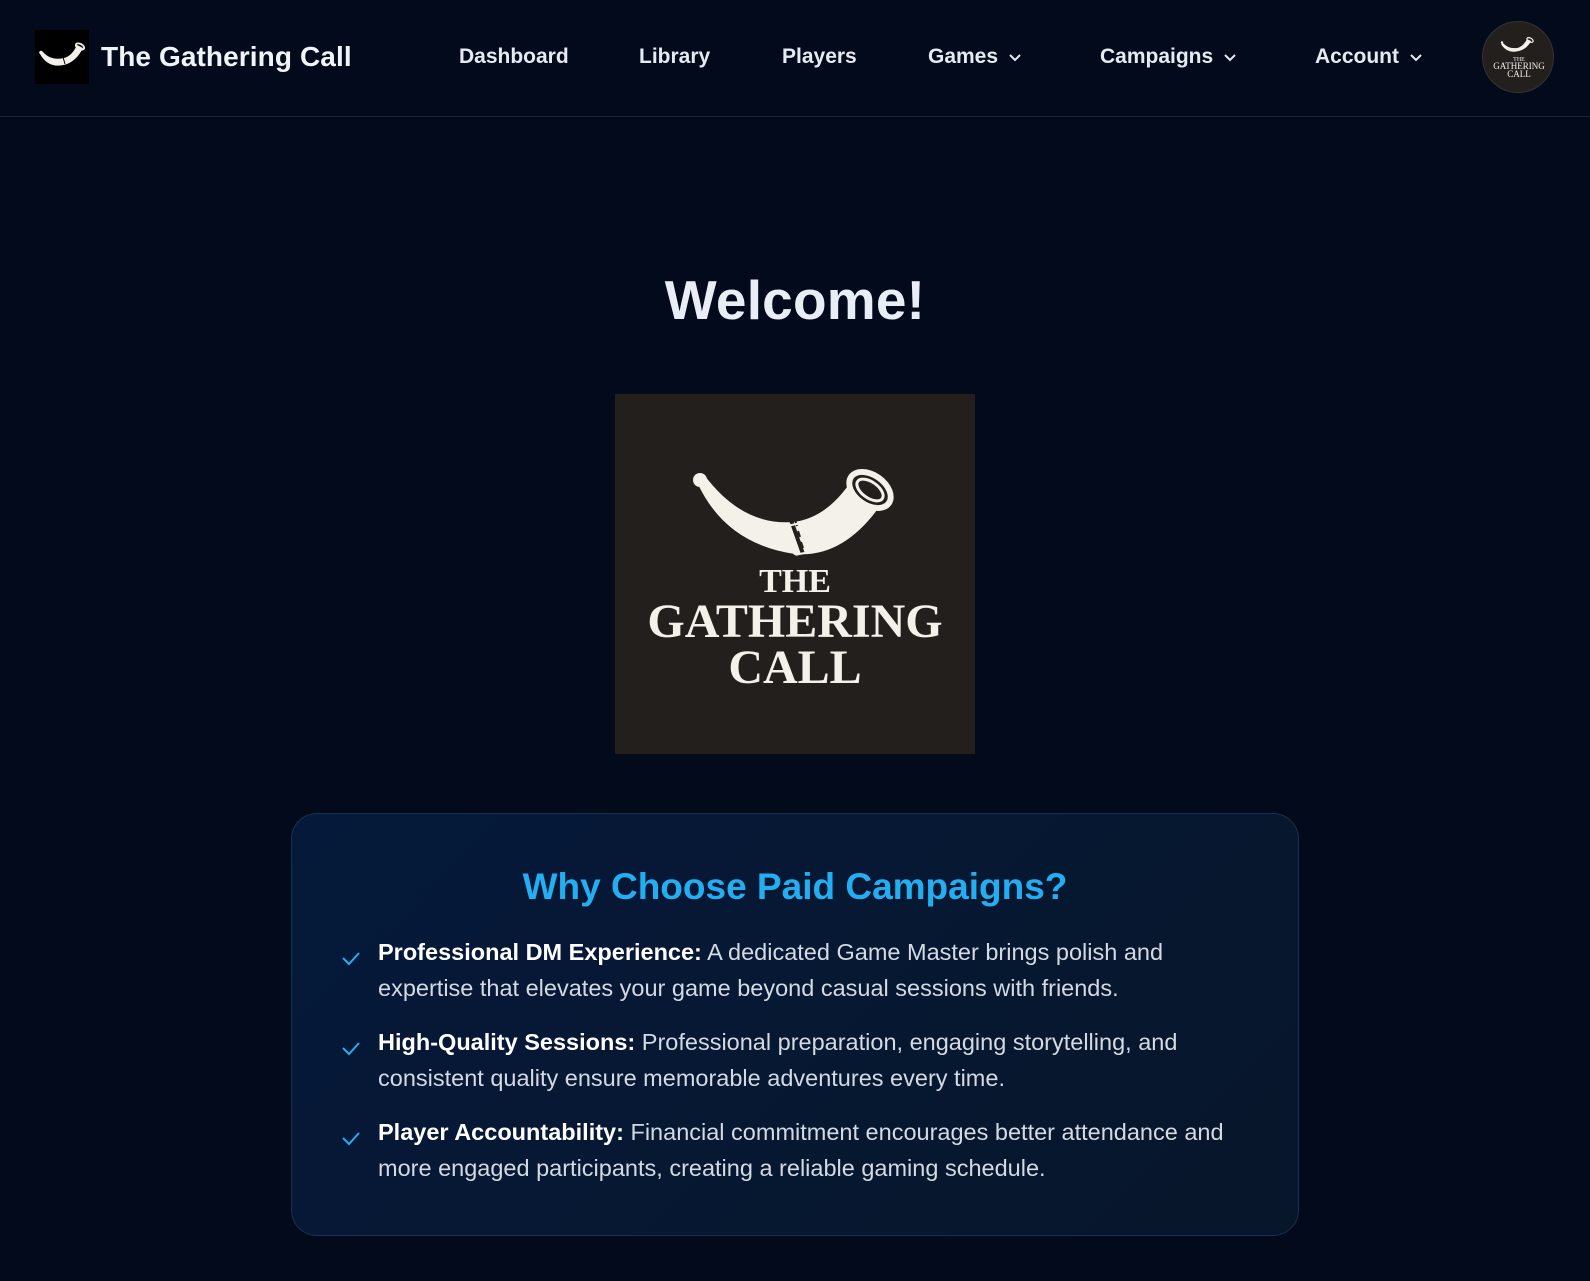 This screenshot has height=1281, width=1590. I want to click on nav-account-dropdown: Account, so click(1369, 57).